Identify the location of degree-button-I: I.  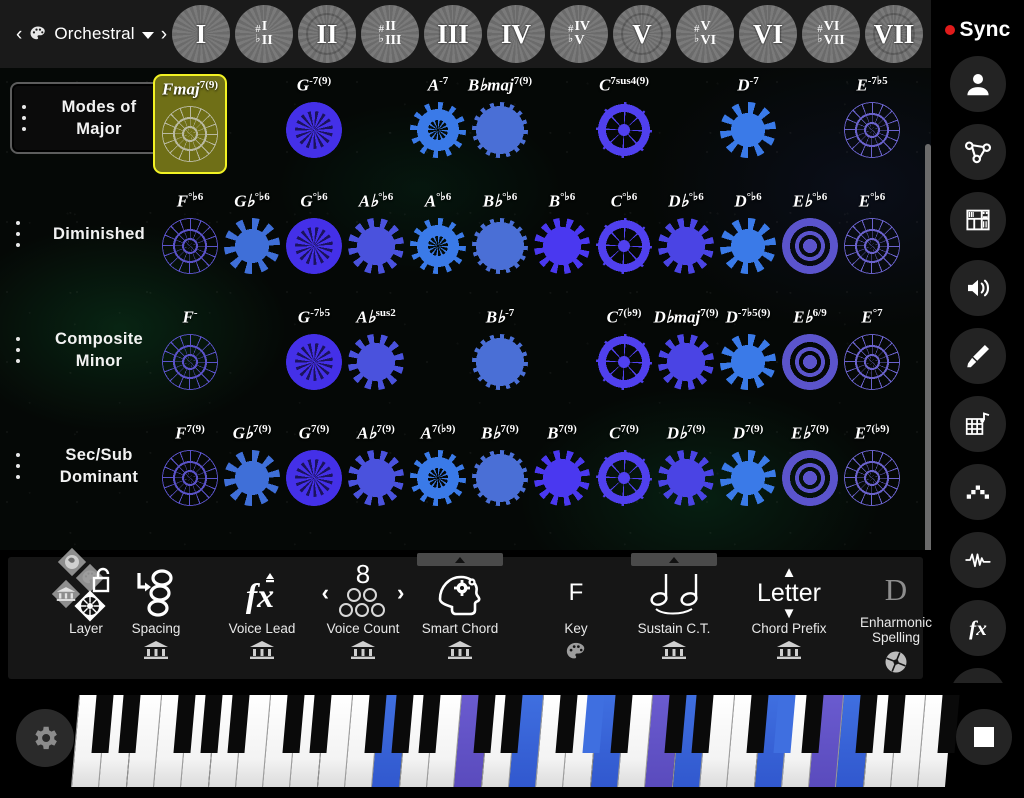
(201, 34).